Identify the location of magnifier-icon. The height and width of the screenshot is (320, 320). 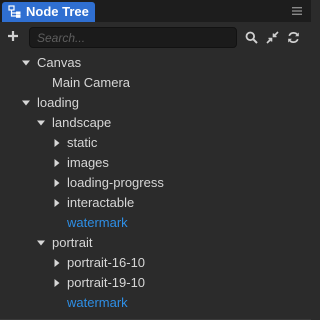
(251, 37).